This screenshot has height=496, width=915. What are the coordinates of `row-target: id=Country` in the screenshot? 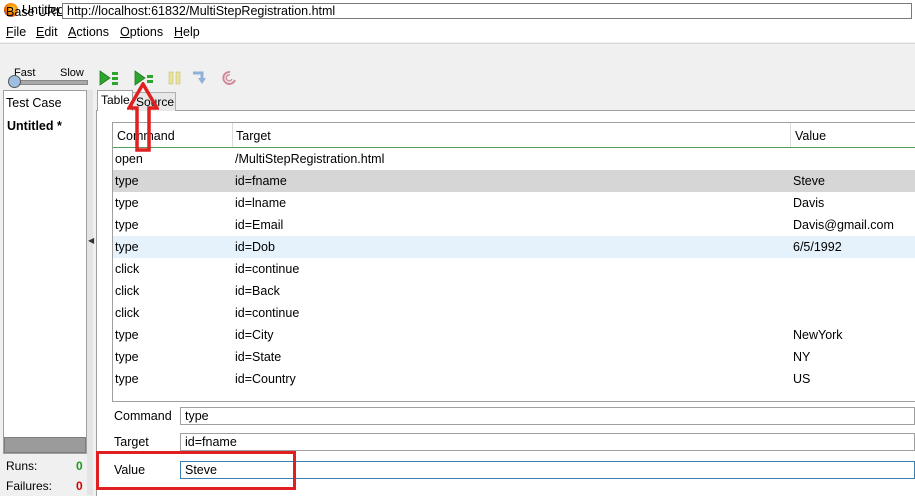 It's located at (265, 379).